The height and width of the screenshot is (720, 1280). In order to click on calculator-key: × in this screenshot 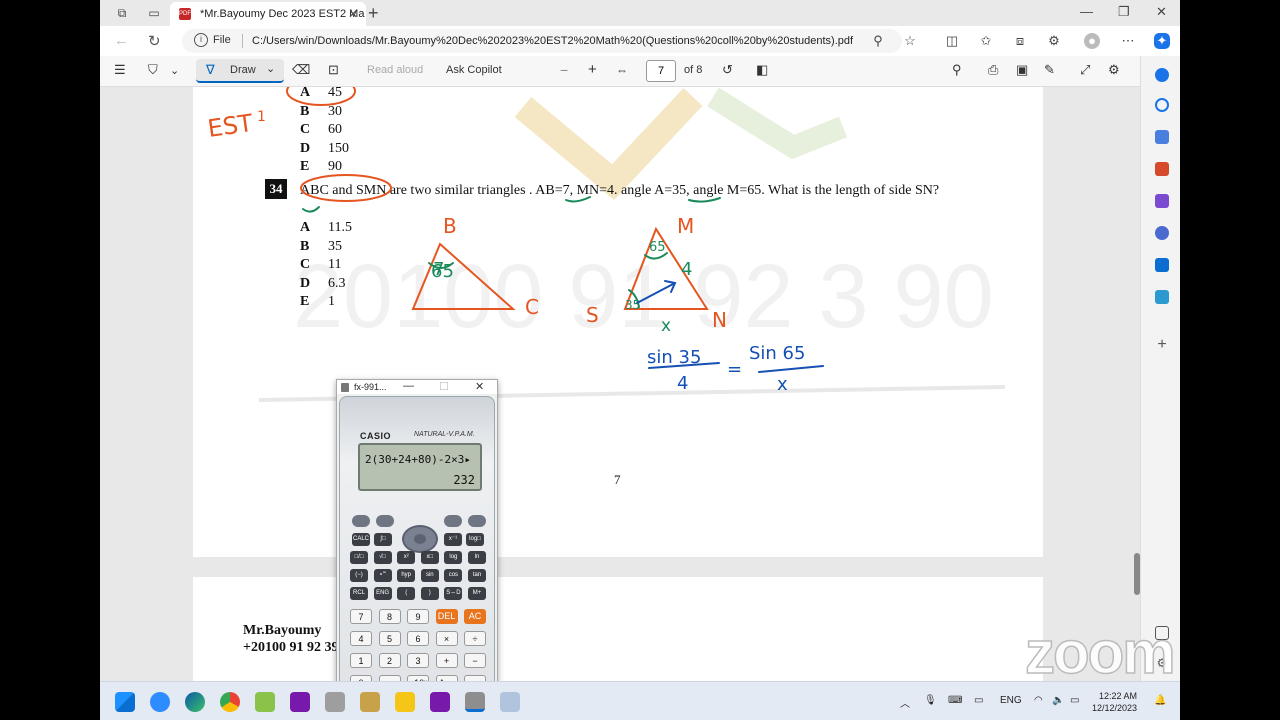, I will do `click(446, 638)`.